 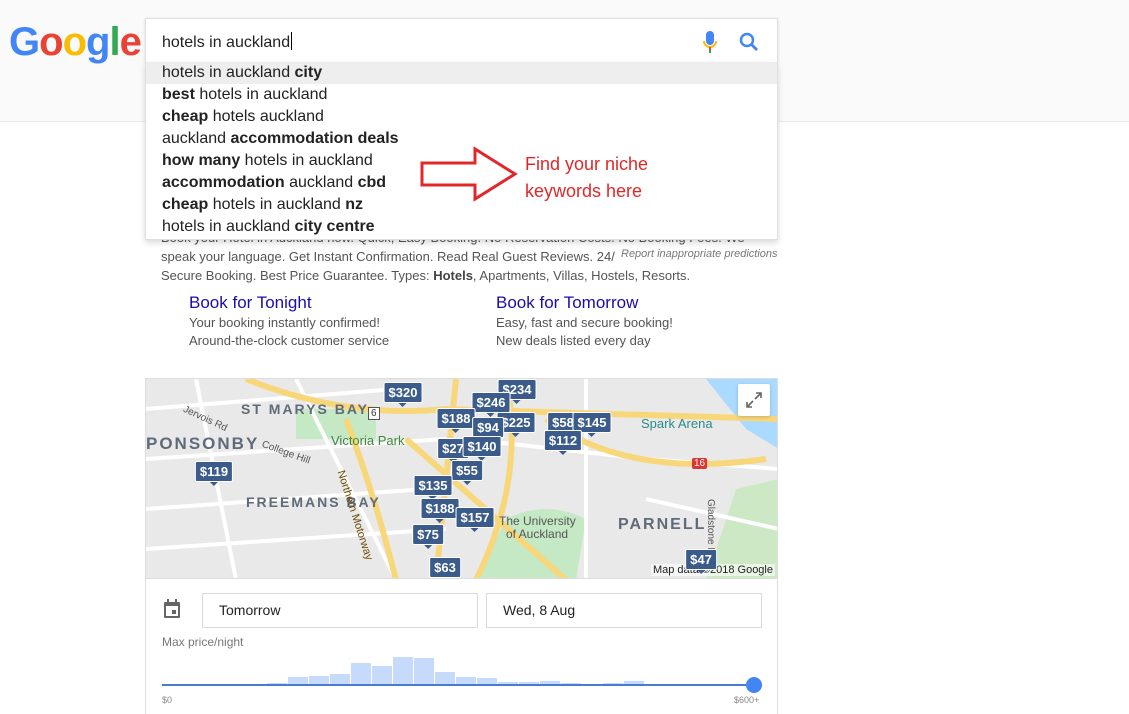 What do you see at coordinates (75, 42) in the screenshot?
I see `google-logo: Google` at bounding box center [75, 42].